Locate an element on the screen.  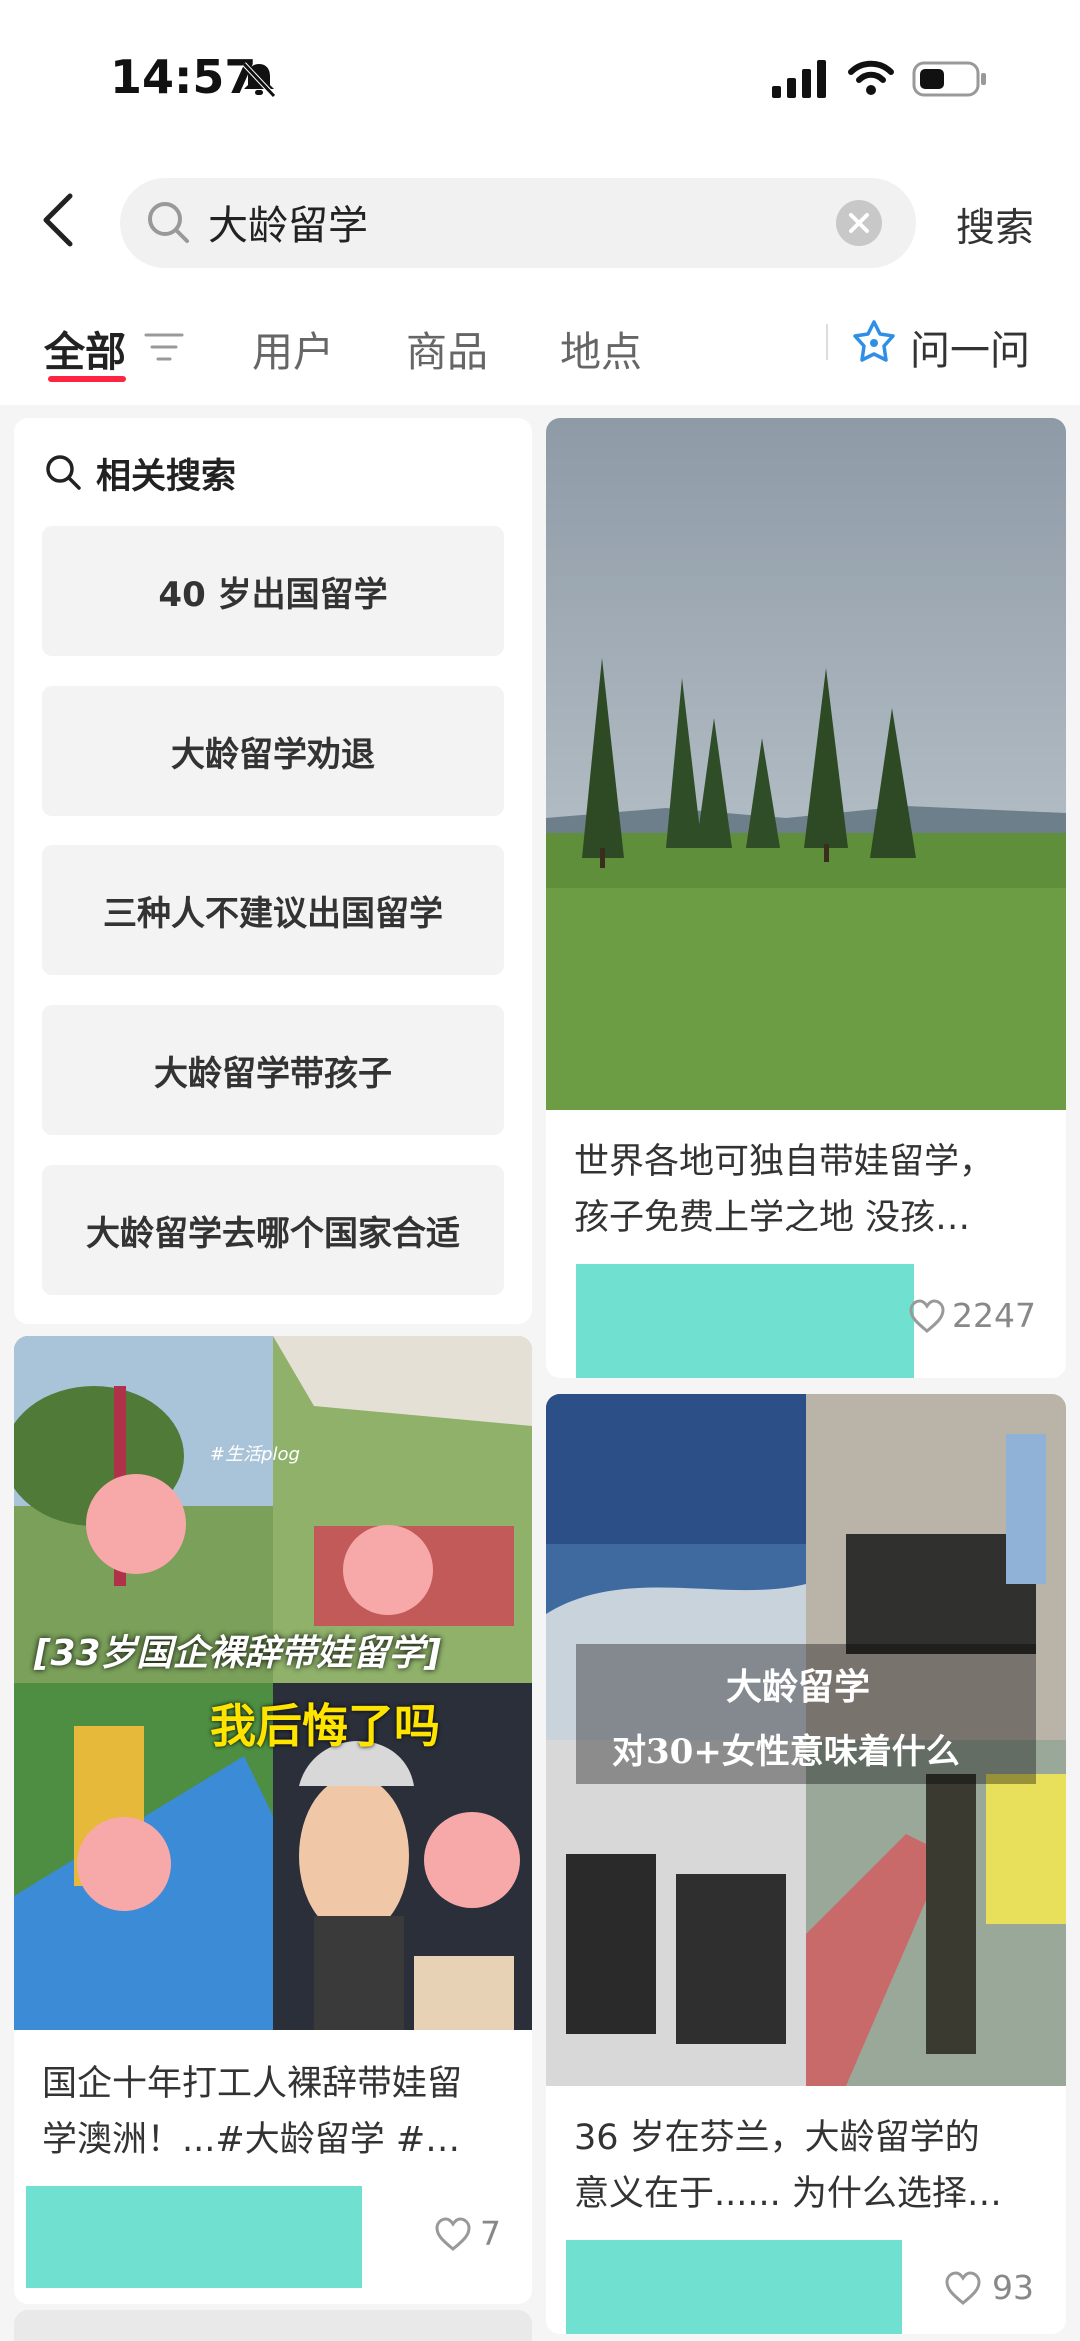
image-tag: #生活plog is located at coordinates (255, 1454).